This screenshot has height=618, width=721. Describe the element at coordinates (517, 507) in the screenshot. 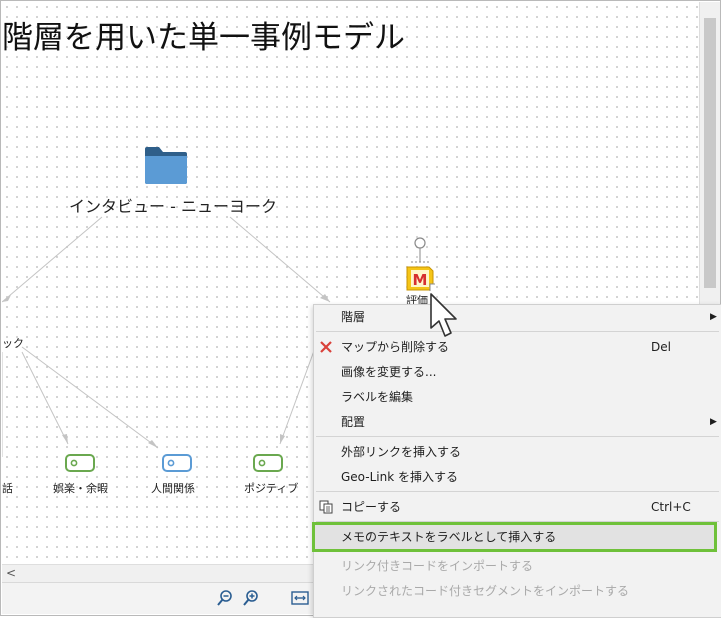

I see `menu-item-copy: コピーする Ctrl+C` at that location.